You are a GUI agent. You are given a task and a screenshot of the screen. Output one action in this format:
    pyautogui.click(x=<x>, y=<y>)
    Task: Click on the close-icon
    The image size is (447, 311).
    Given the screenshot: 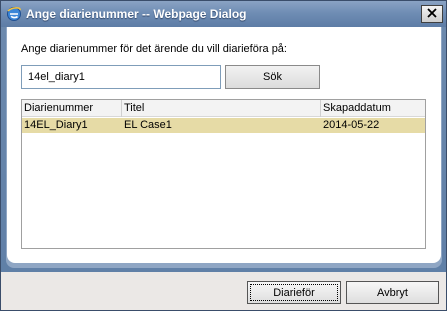 What is the action you would take?
    pyautogui.click(x=432, y=14)
    